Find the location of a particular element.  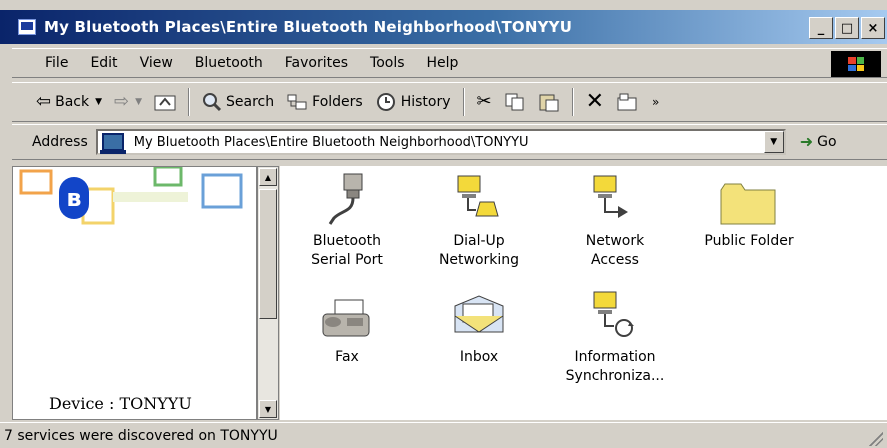

resize-grip-icon is located at coordinates (876, 439).